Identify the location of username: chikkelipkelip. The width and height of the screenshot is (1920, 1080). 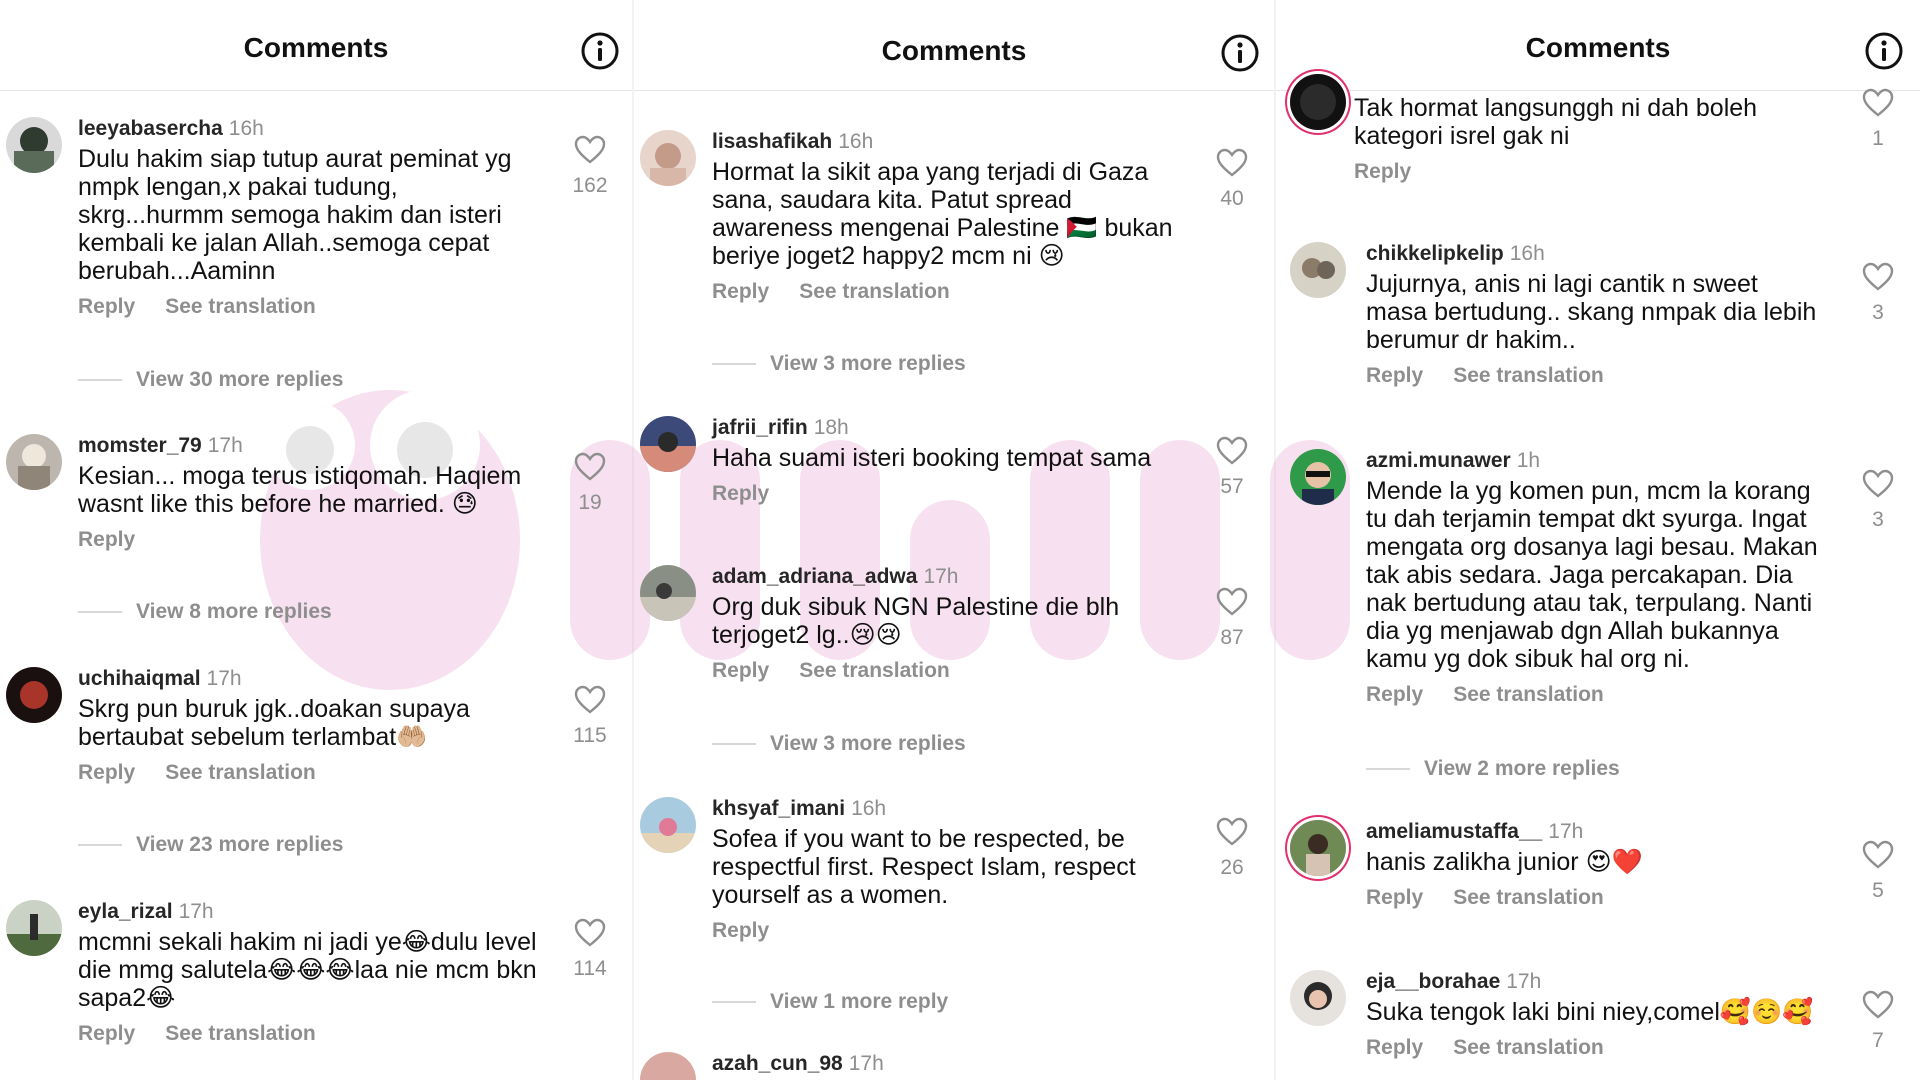
(1435, 253).